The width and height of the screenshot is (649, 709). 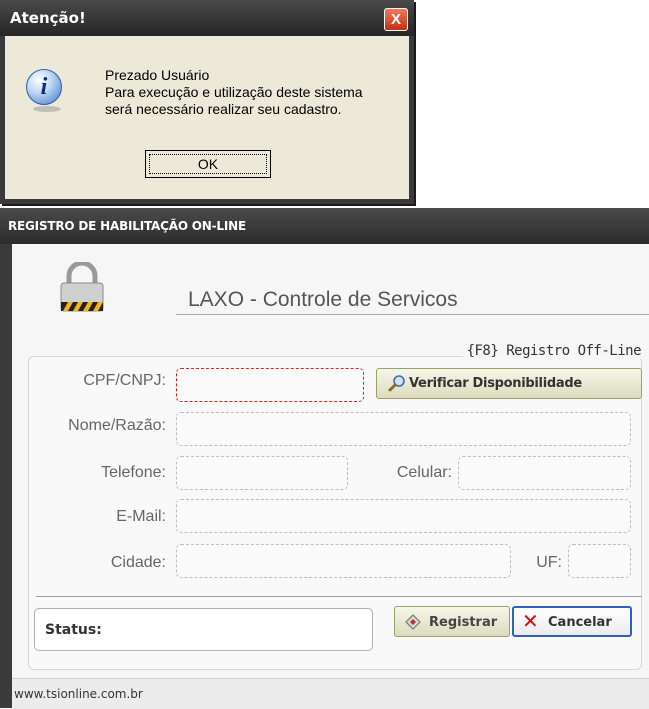 What do you see at coordinates (580, 622) in the screenshot?
I see `cancel-label: Cancelar` at bounding box center [580, 622].